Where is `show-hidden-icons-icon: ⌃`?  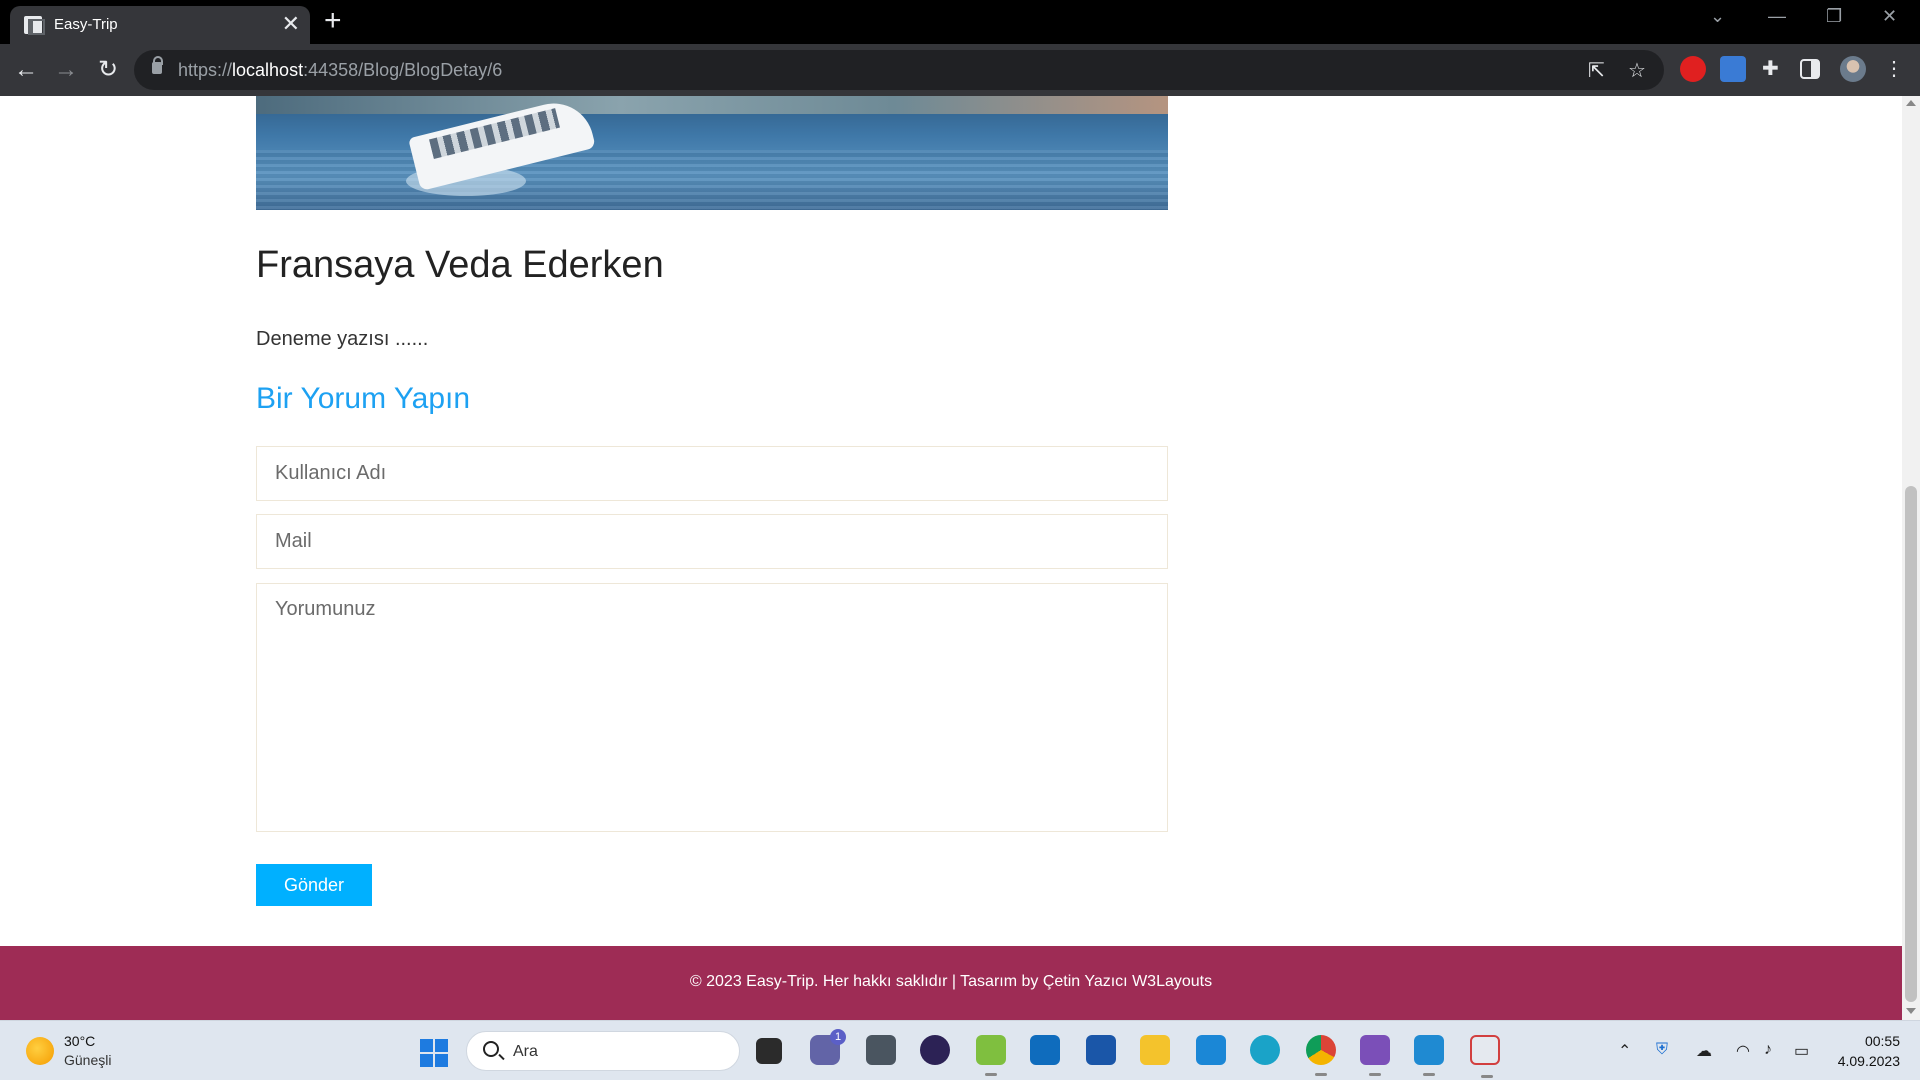 show-hidden-icons-icon: ⌃ is located at coordinates (1624, 1051).